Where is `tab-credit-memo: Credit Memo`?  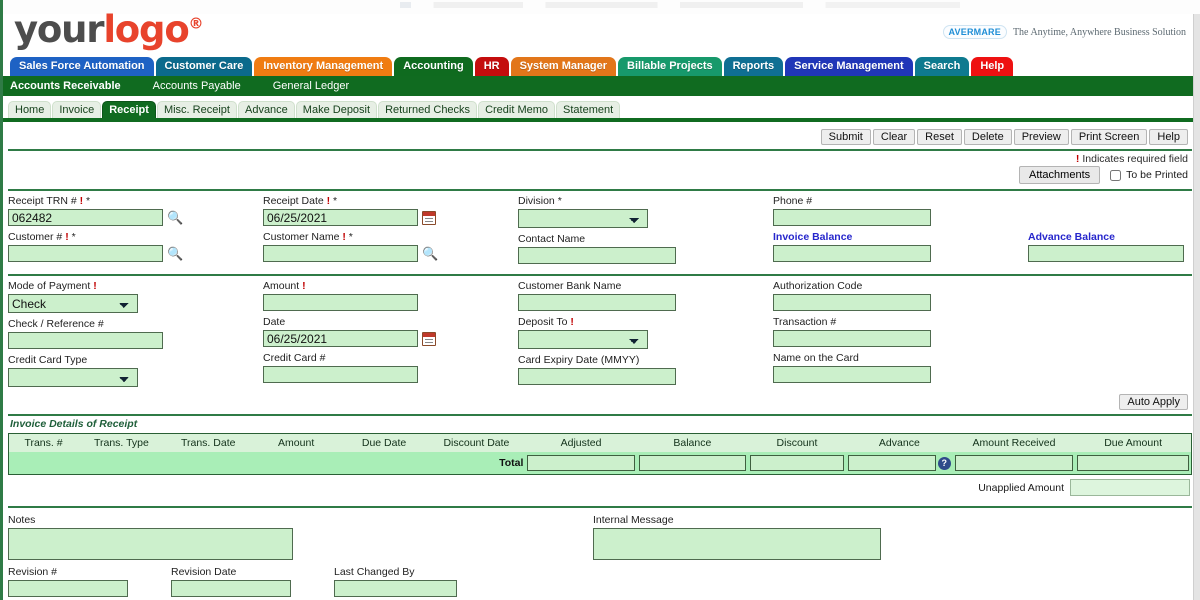 tab-credit-memo: Credit Memo is located at coordinates (517, 109).